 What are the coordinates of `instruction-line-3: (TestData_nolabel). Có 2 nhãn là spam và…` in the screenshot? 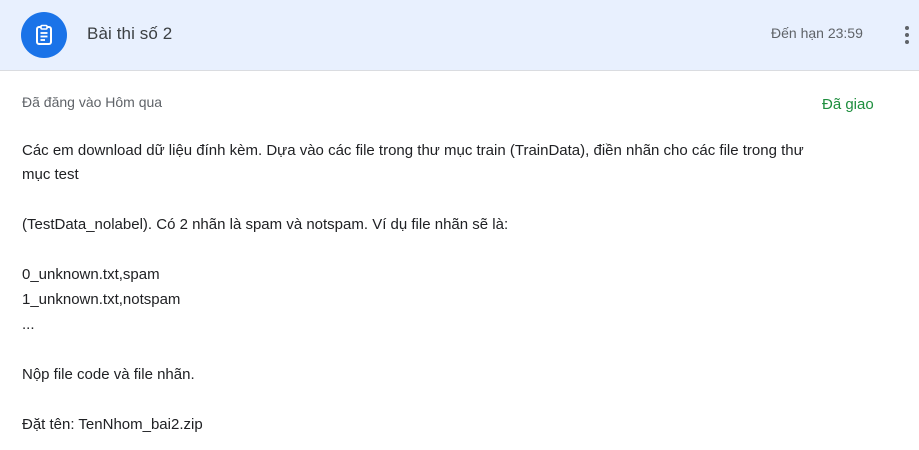 It's located at (265, 224).